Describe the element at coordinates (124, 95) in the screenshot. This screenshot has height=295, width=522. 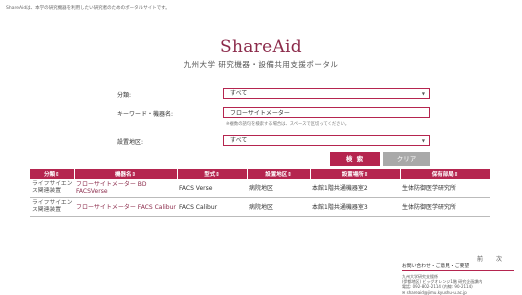
I see `category-label: 分類:` at that location.